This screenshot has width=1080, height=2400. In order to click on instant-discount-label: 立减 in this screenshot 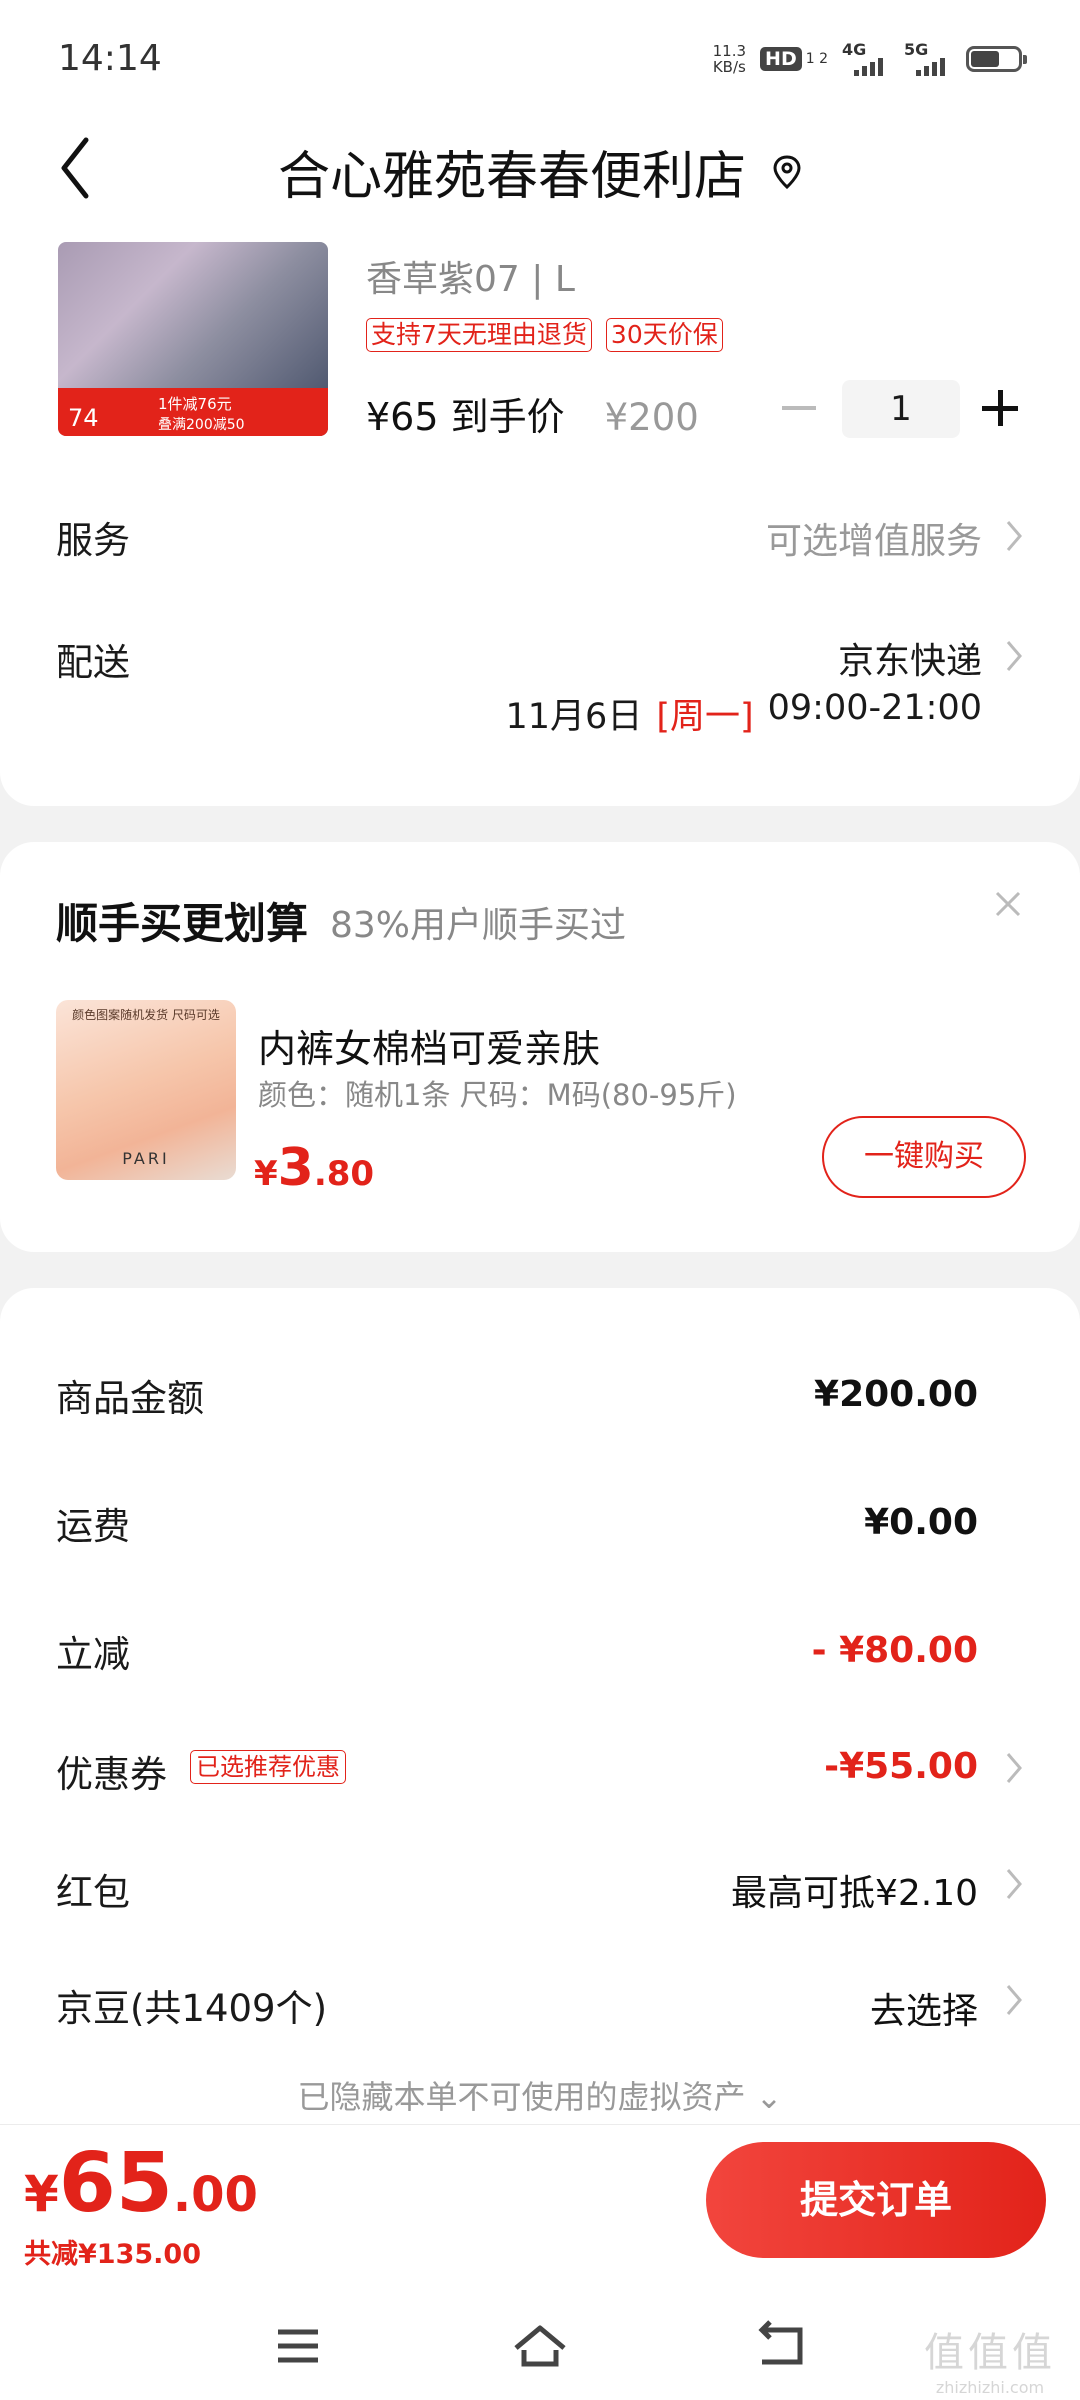, I will do `click(93, 1654)`.